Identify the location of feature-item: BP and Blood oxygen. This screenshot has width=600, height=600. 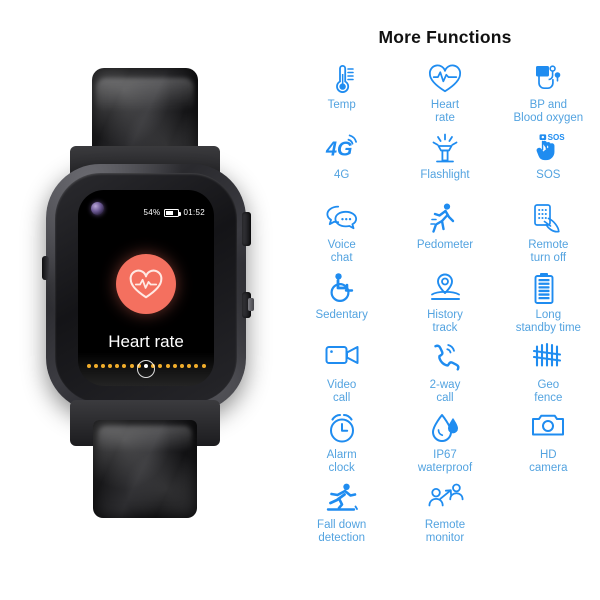
(548, 94).